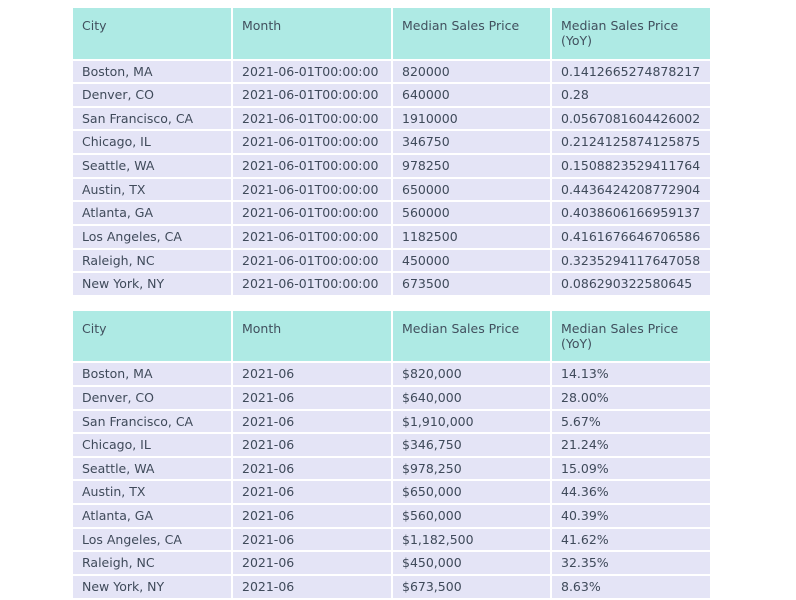  What do you see at coordinates (153, 446) in the screenshot?
I see `cell-city: Chicago, IL` at bounding box center [153, 446].